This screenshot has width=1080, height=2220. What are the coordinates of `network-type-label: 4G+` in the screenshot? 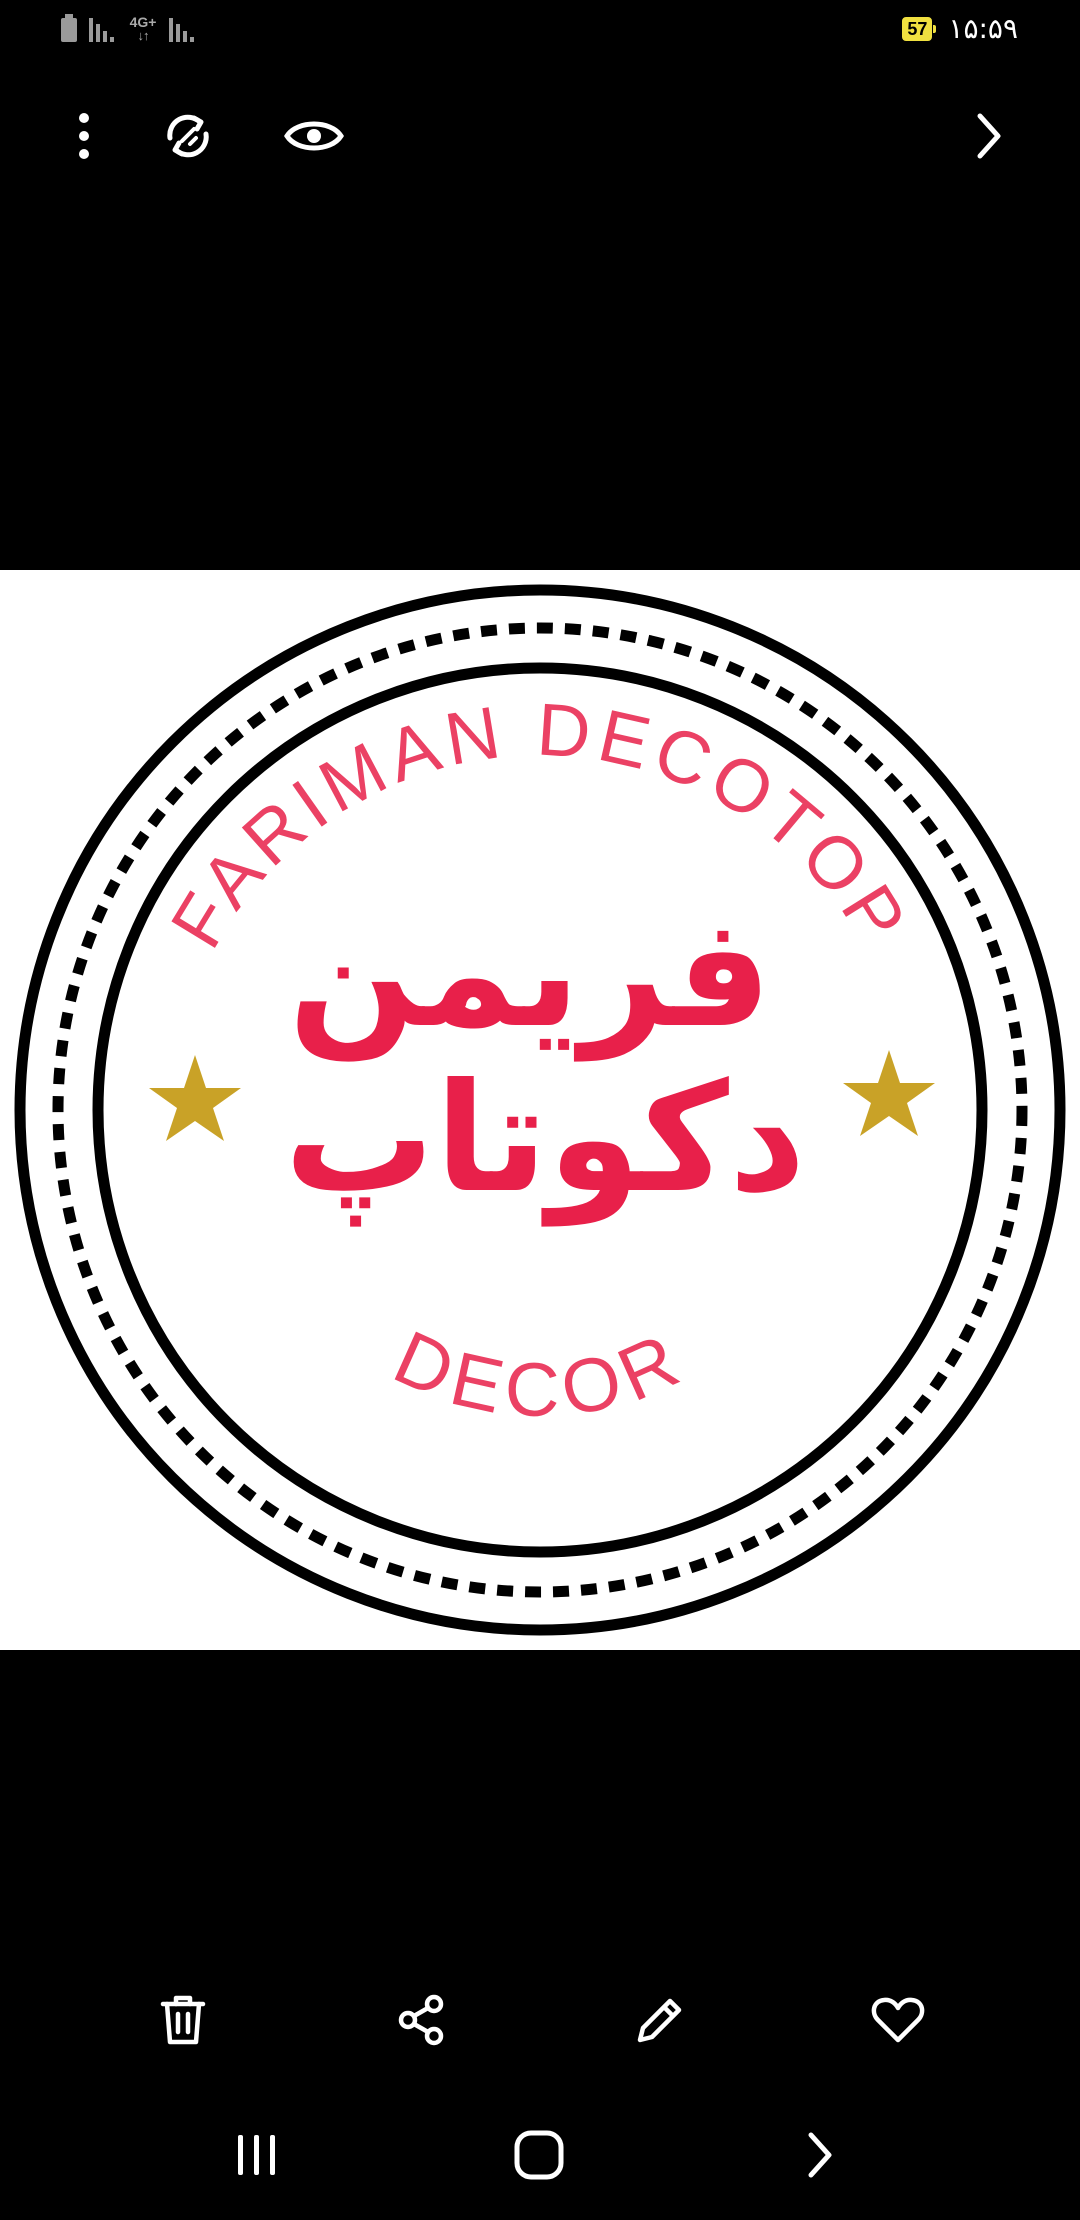 It's located at (143, 22).